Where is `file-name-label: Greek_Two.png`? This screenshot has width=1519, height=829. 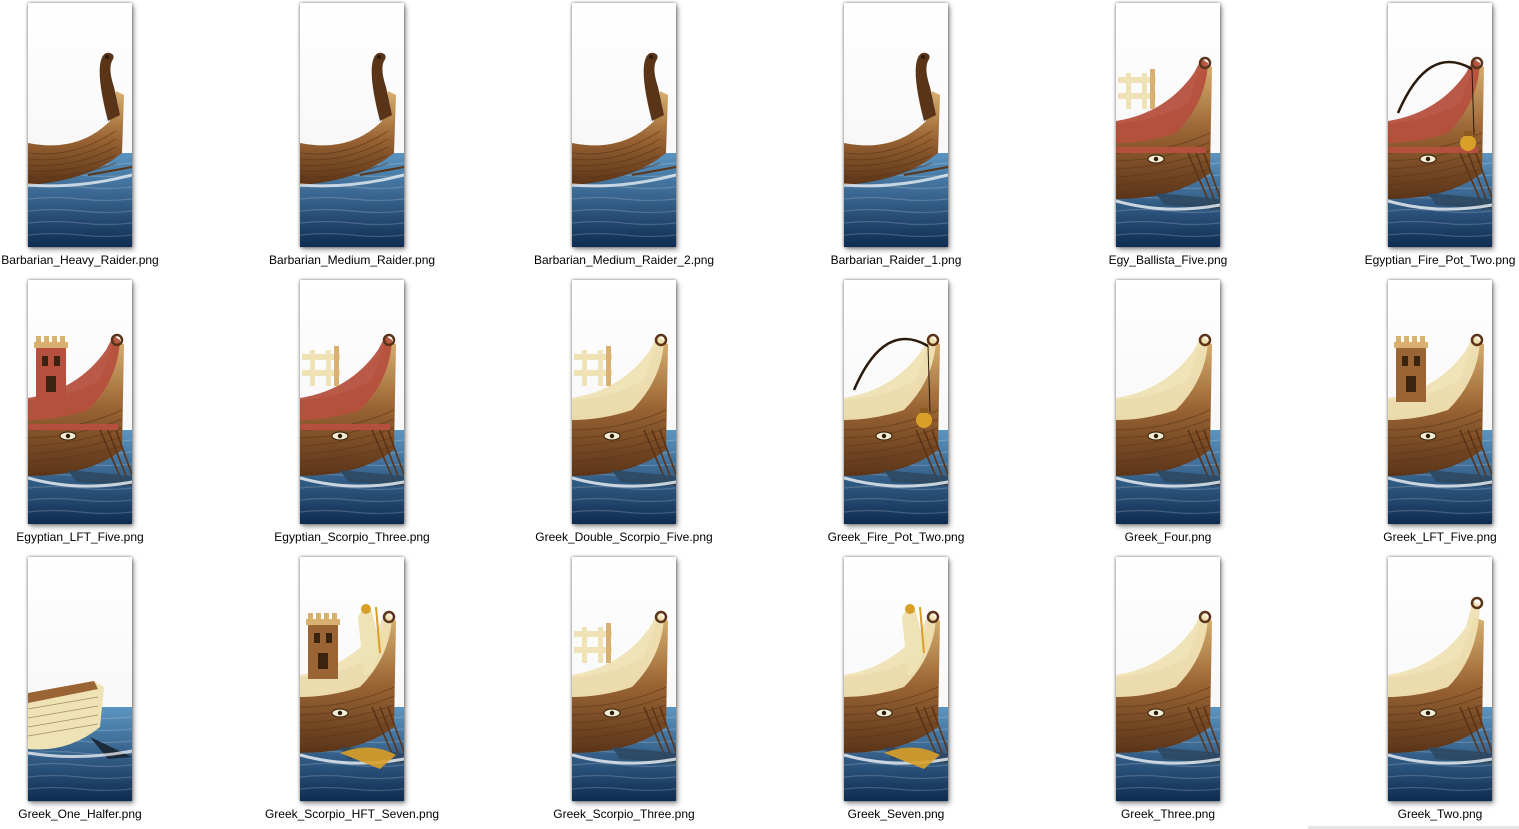
file-name-label: Greek_Two.png is located at coordinates (1430, 814).